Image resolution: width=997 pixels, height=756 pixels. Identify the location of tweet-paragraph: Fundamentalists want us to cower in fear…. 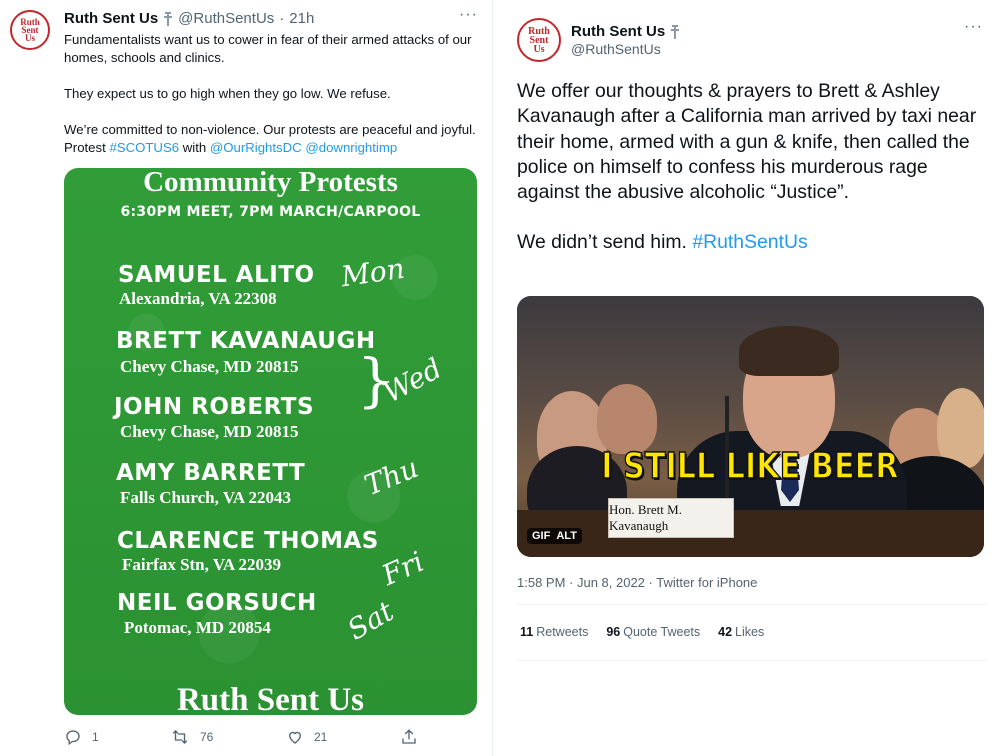
(268, 48).